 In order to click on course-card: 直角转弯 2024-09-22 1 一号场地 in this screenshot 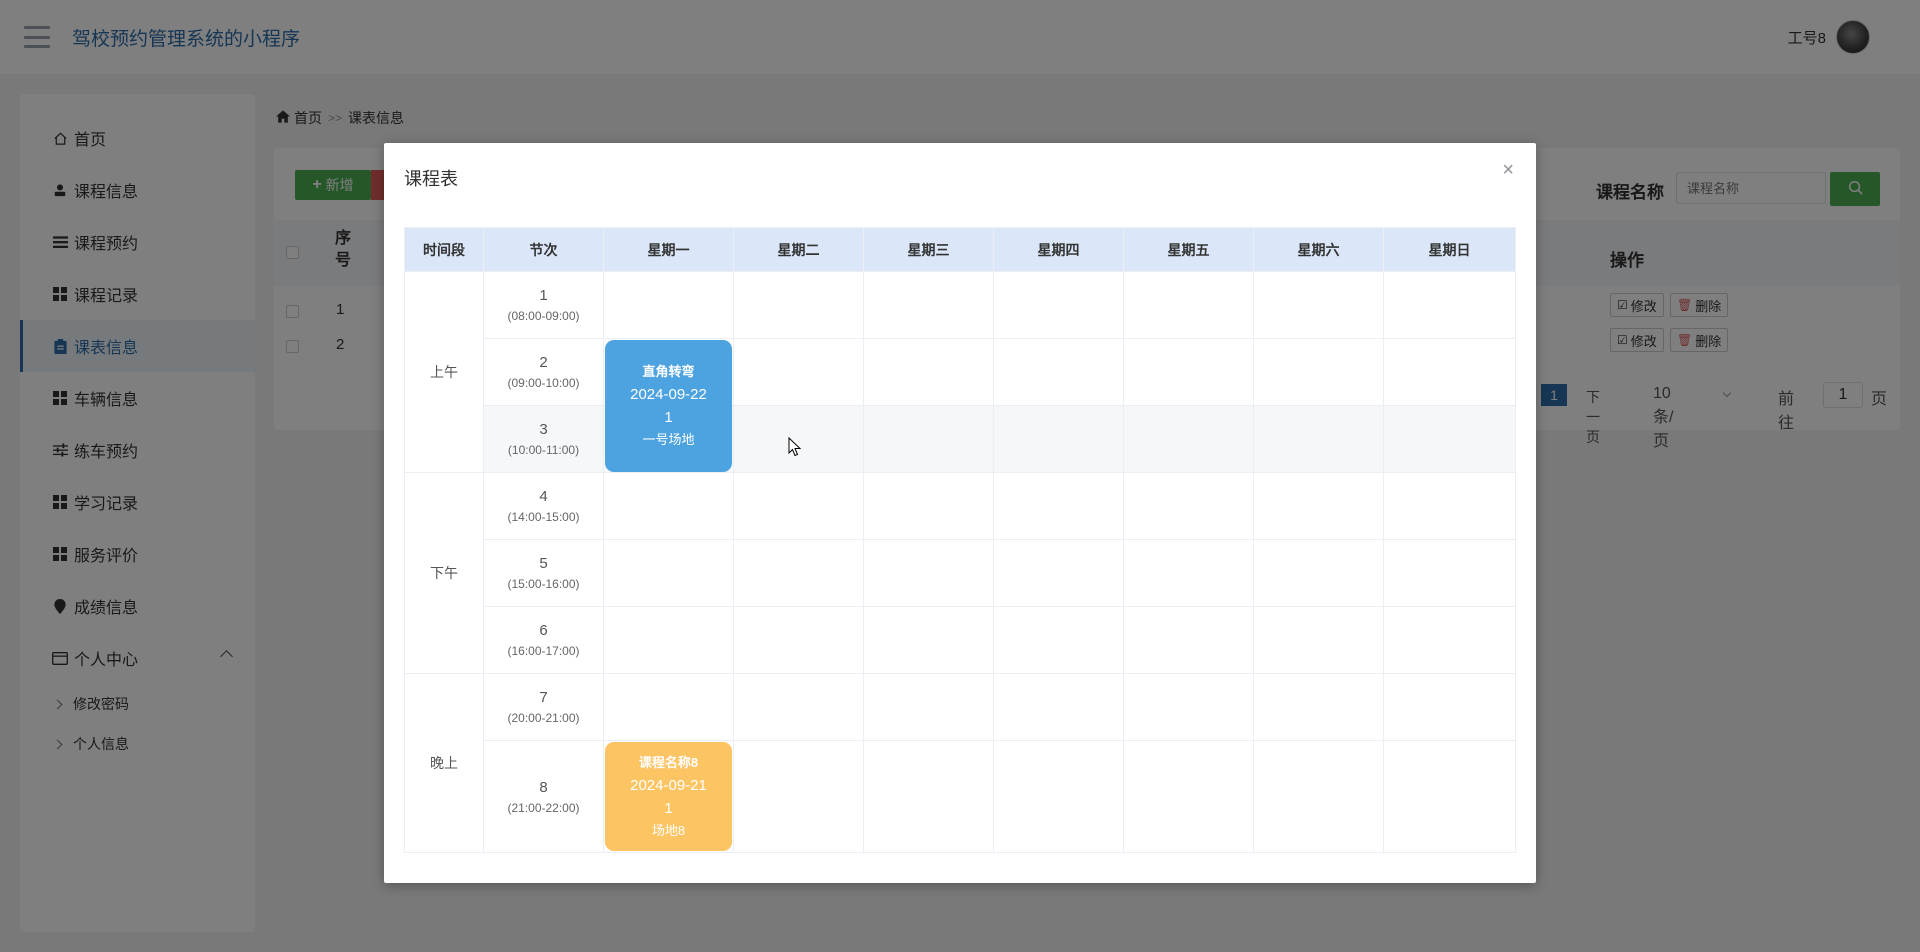, I will do `click(668, 406)`.